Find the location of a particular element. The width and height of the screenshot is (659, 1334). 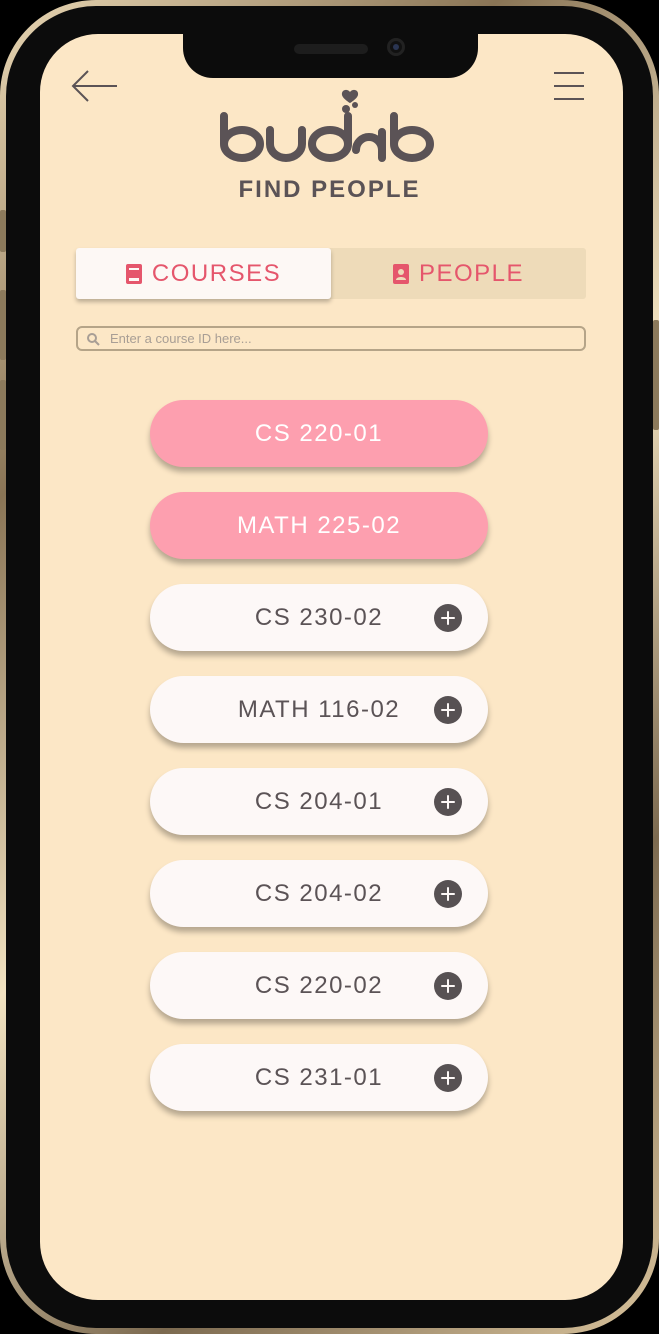

course-label: CS 204-02 is located at coordinates (319, 893).